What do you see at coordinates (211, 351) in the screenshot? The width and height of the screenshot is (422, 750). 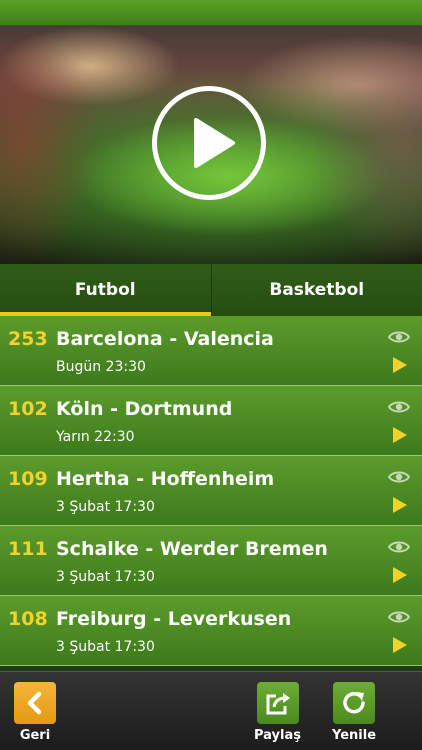 I see `match-row: 253 Barcelona - Valencia Bugün 23:30` at bounding box center [211, 351].